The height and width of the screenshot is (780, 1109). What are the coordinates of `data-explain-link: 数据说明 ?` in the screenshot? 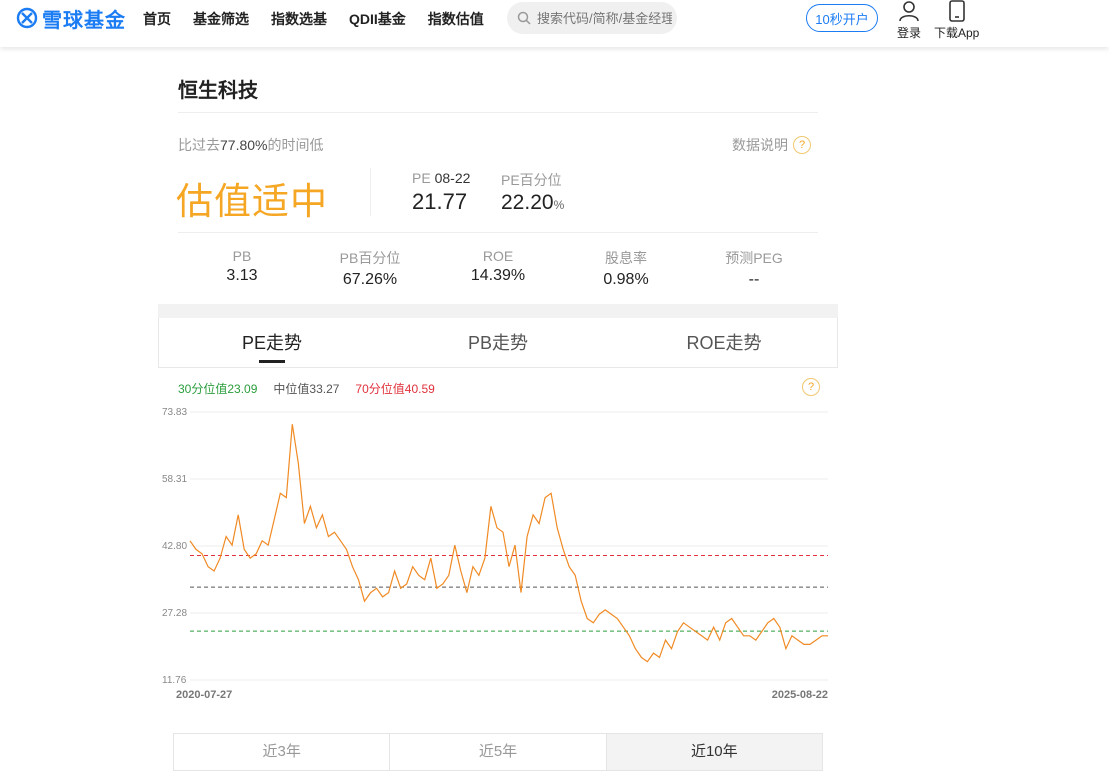 It's located at (771, 145).